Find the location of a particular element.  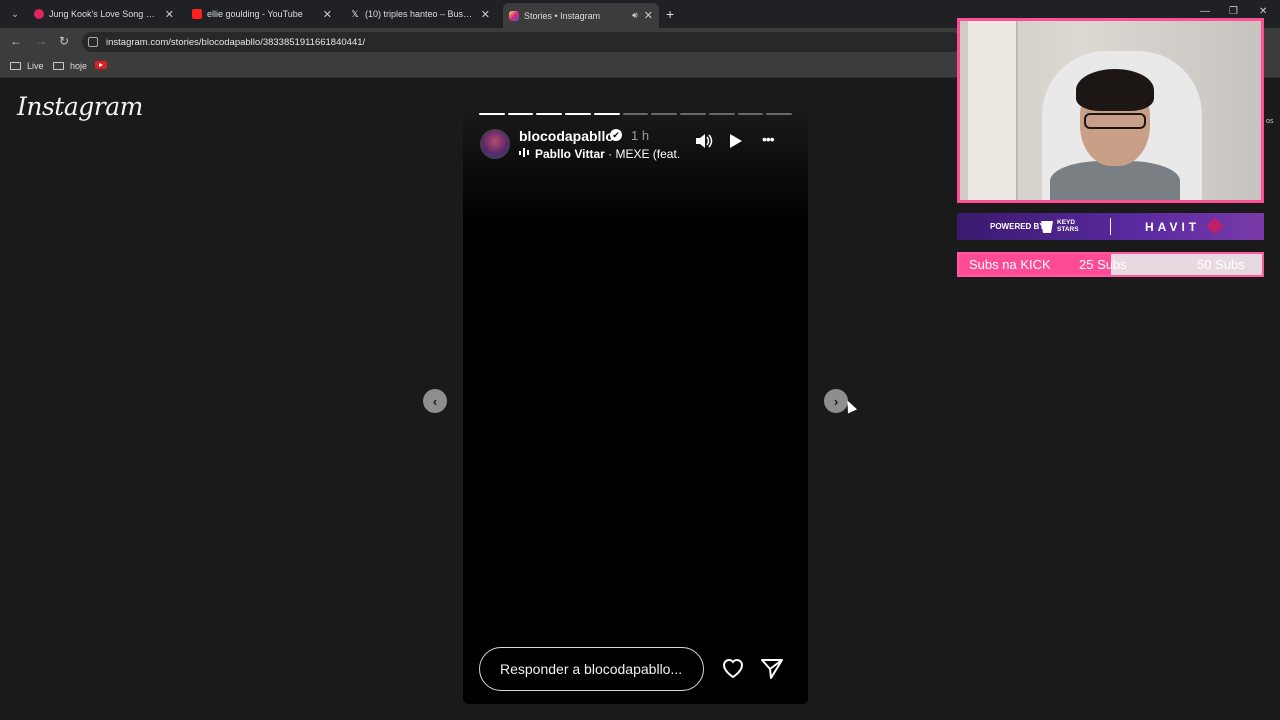

tab-instagram-stories: Stories • Instagram 🔊︎ ✕ is located at coordinates (581, 15).